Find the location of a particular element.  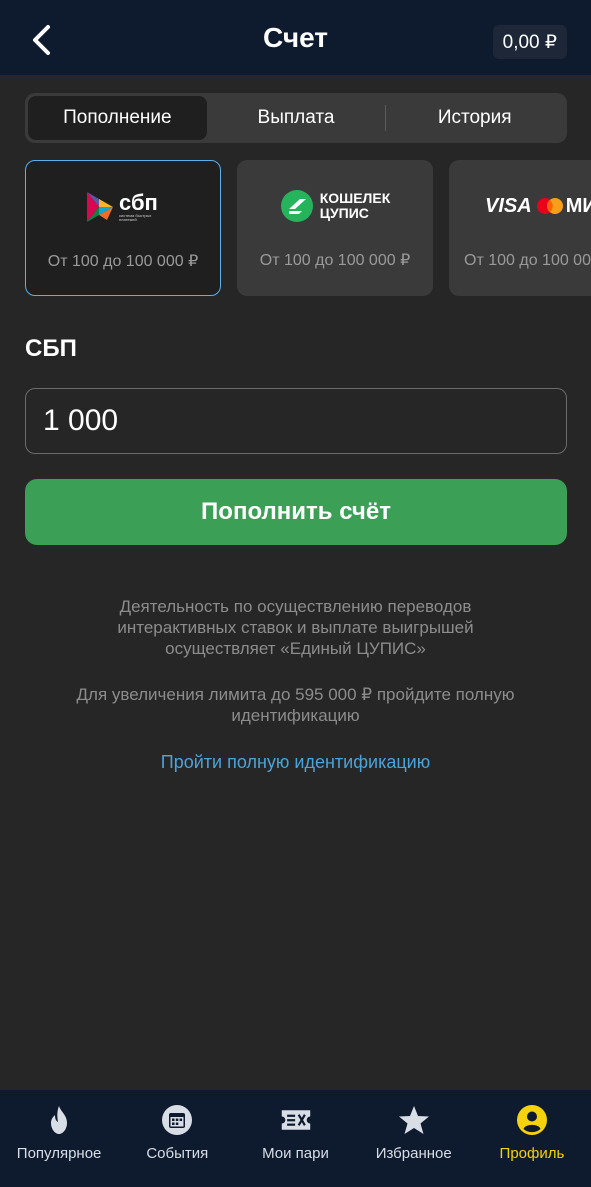

nav-label: Мои пари is located at coordinates (295, 1153).